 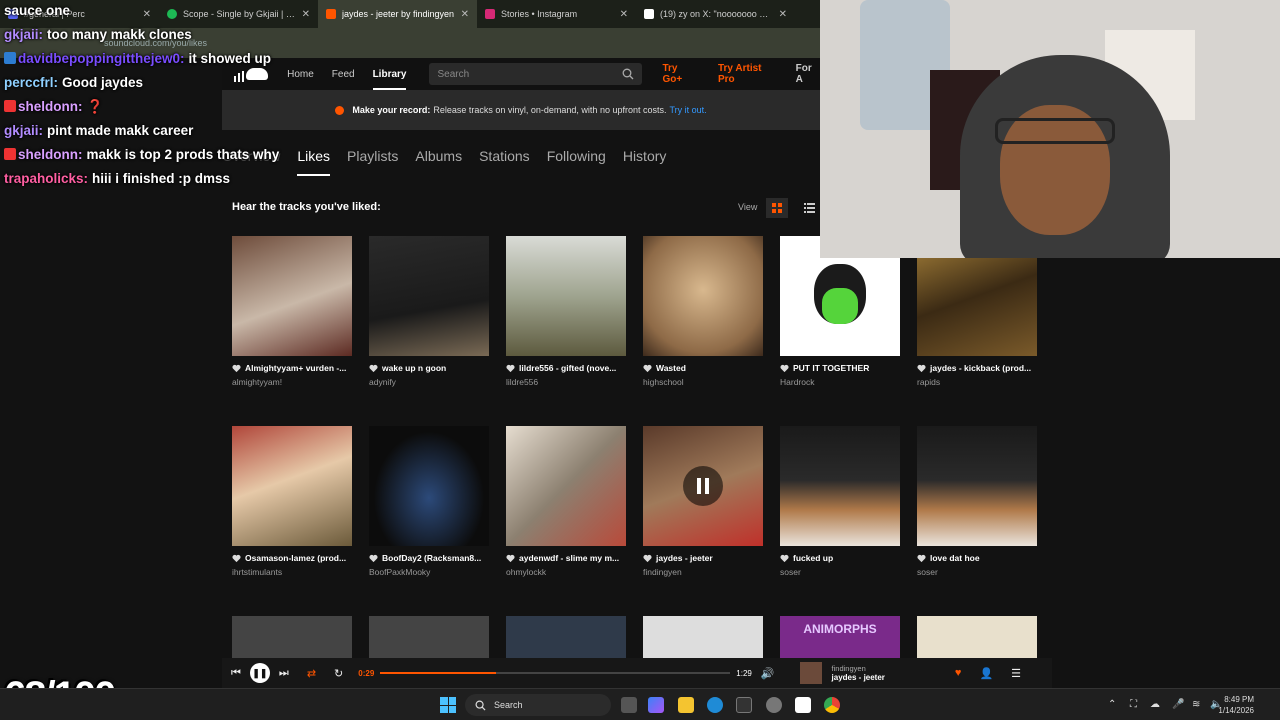 What do you see at coordinates (1155, 704) in the screenshot?
I see `onedrive-icon: ☁` at bounding box center [1155, 704].